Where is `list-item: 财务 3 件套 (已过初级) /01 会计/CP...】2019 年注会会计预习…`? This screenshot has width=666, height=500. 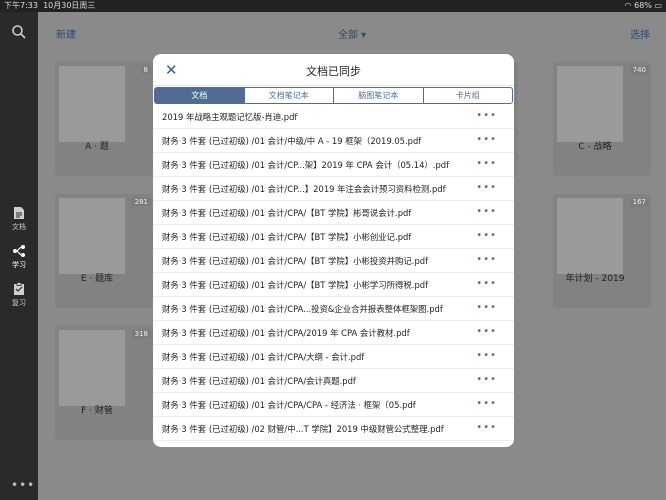
list-item: 财务 3 件套 (已过初级) /01 会计/CP...】2019 年注会会计预习… is located at coordinates (333, 189).